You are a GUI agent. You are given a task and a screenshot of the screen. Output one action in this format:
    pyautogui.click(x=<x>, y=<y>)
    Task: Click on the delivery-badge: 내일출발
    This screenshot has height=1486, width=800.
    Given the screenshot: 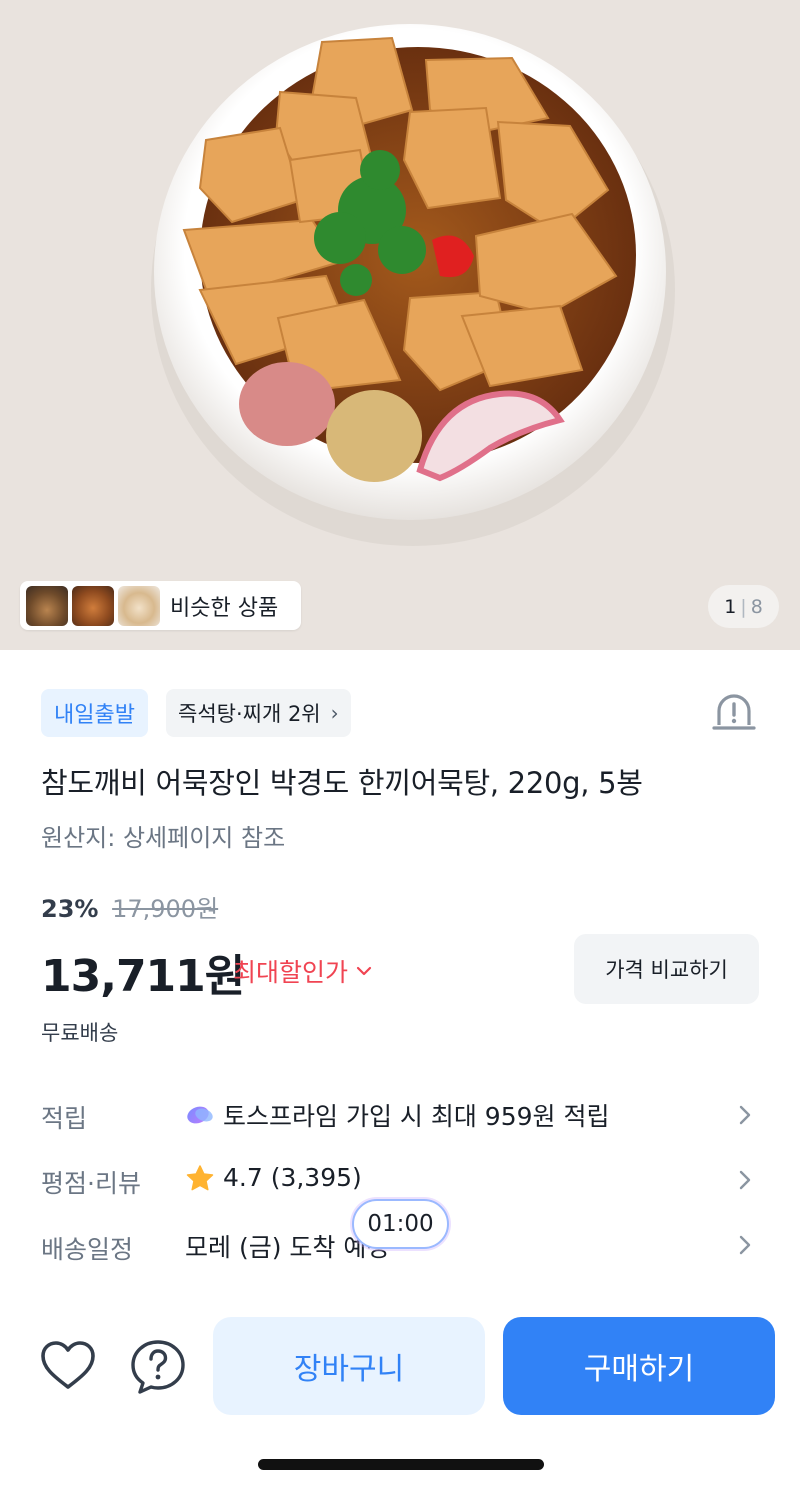 What is the action you would take?
    pyautogui.click(x=94, y=713)
    